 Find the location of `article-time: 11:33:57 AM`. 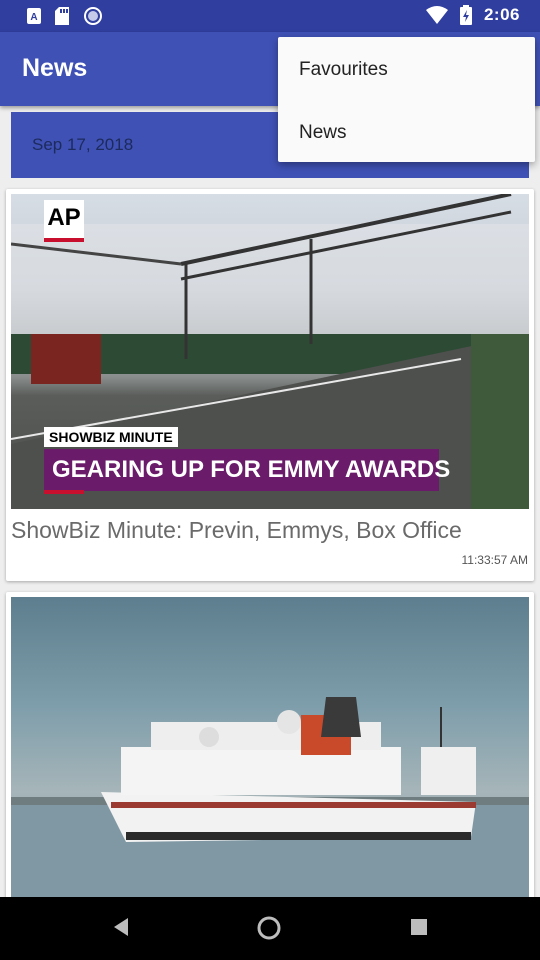

article-time: 11:33:57 AM is located at coordinates (495, 560).